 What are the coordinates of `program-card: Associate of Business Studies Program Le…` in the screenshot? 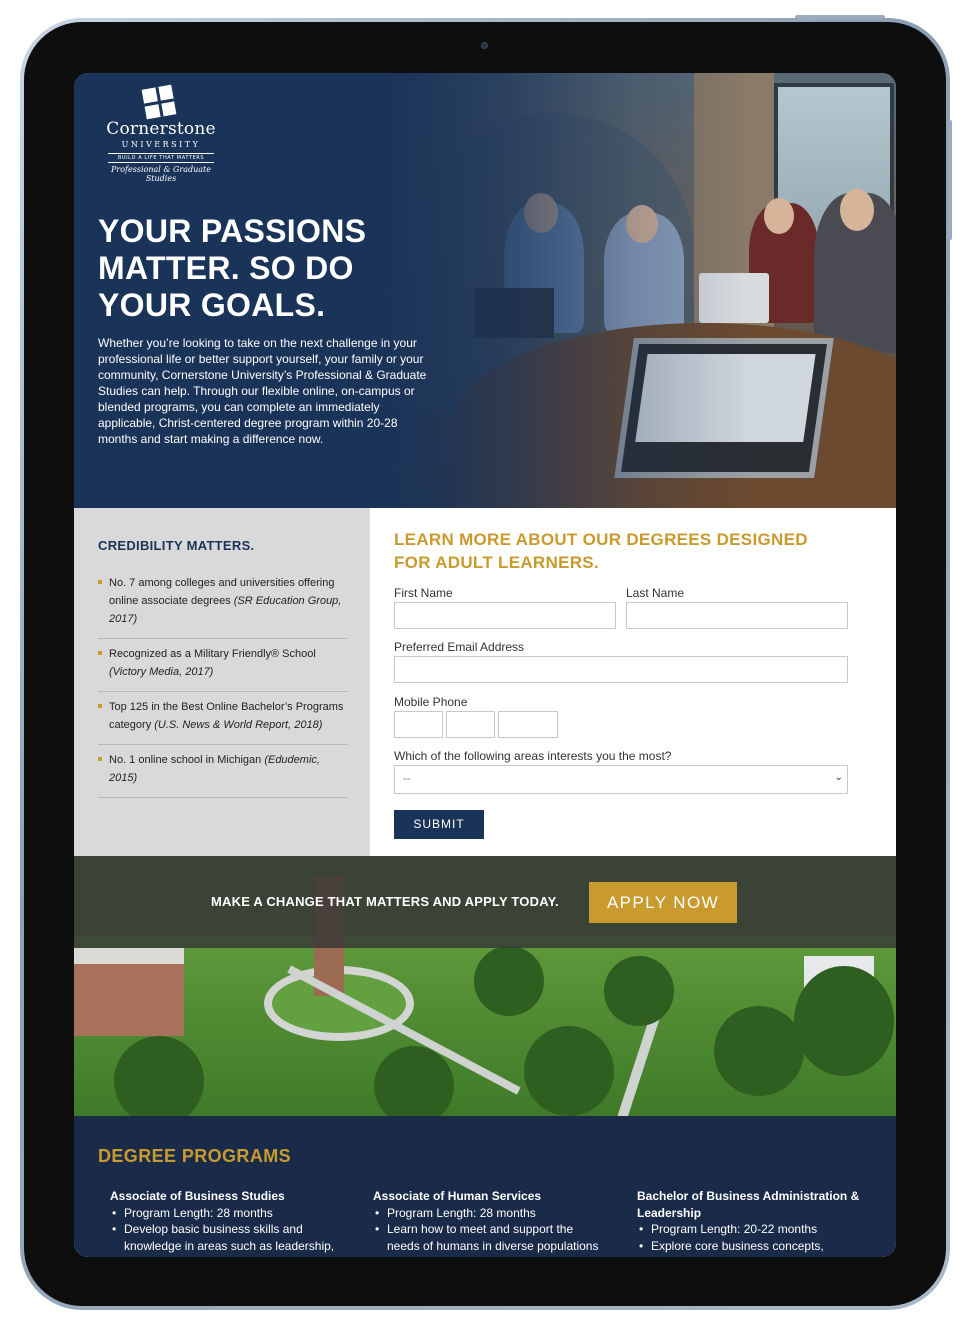 It's located at (225, 1221).